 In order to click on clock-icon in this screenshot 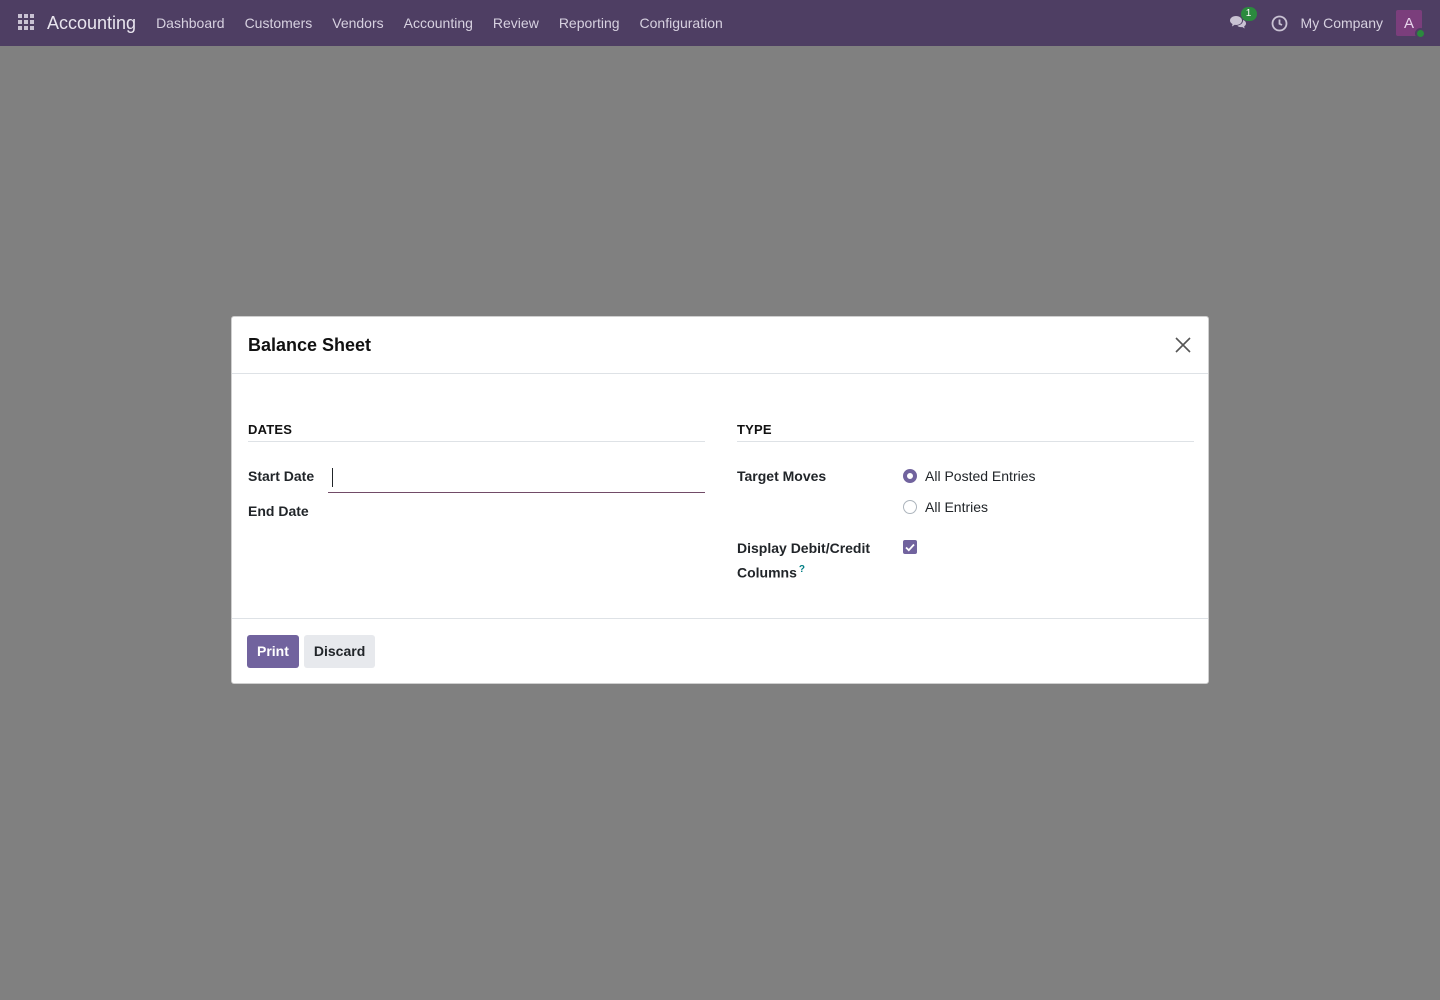, I will do `click(1279, 23)`.